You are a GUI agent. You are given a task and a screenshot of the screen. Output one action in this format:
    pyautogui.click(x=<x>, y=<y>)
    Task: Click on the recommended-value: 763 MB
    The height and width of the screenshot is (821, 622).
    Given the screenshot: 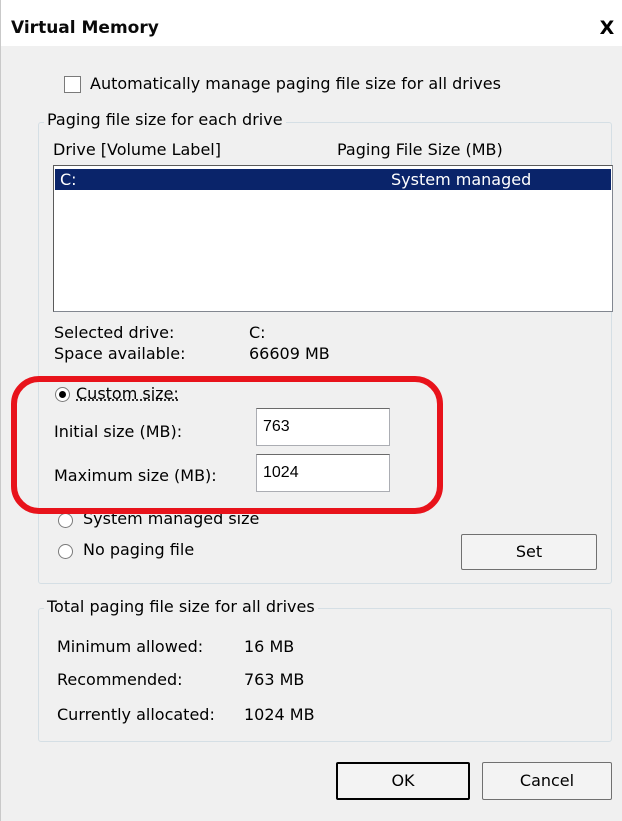 What is the action you would take?
    pyautogui.click(x=274, y=679)
    